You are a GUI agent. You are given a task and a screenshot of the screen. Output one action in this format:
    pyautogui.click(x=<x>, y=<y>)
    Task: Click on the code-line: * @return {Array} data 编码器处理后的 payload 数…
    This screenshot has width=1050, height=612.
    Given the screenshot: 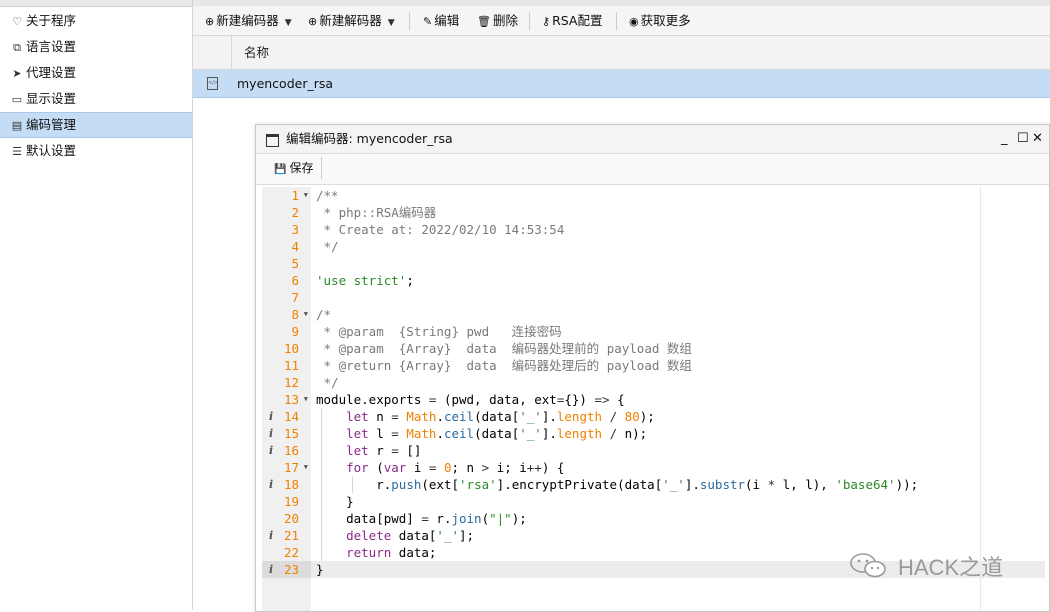 What is the action you would take?
    pyautogui.click(x=678, y=365)
    